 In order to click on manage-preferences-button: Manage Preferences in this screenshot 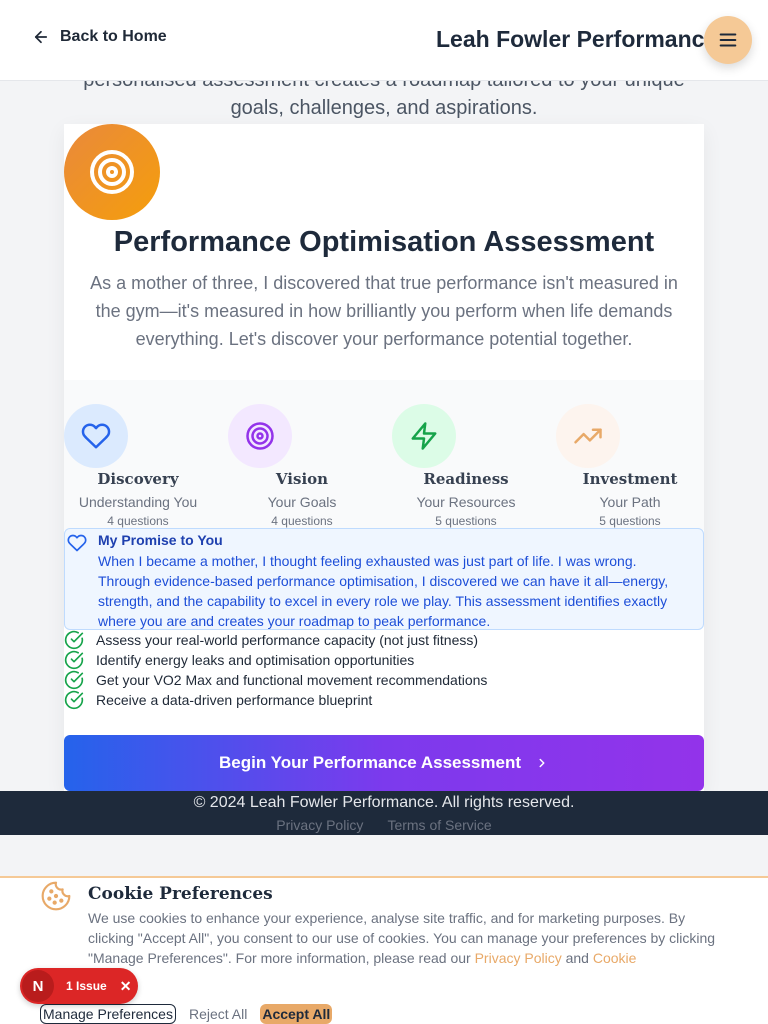, I will do `click(108, 1014)`.